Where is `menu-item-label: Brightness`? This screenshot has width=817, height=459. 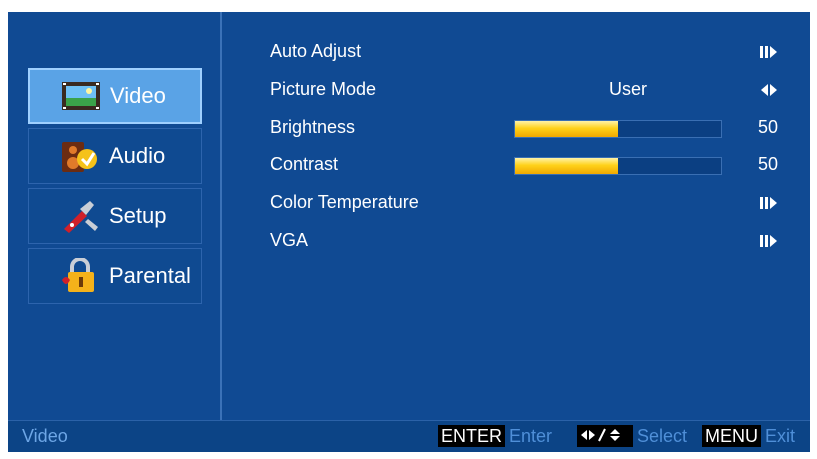 menu-item-label: Brightness is located at coordinates (313, 127).